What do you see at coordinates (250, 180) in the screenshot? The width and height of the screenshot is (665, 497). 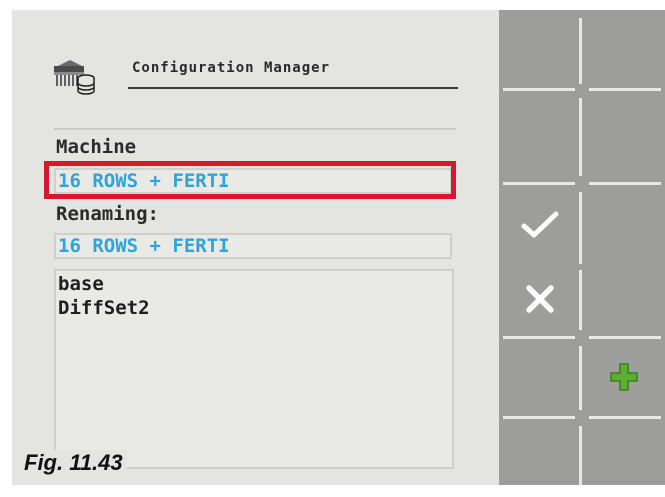 I see `selection-highlight` at bounding box center [250, 180].